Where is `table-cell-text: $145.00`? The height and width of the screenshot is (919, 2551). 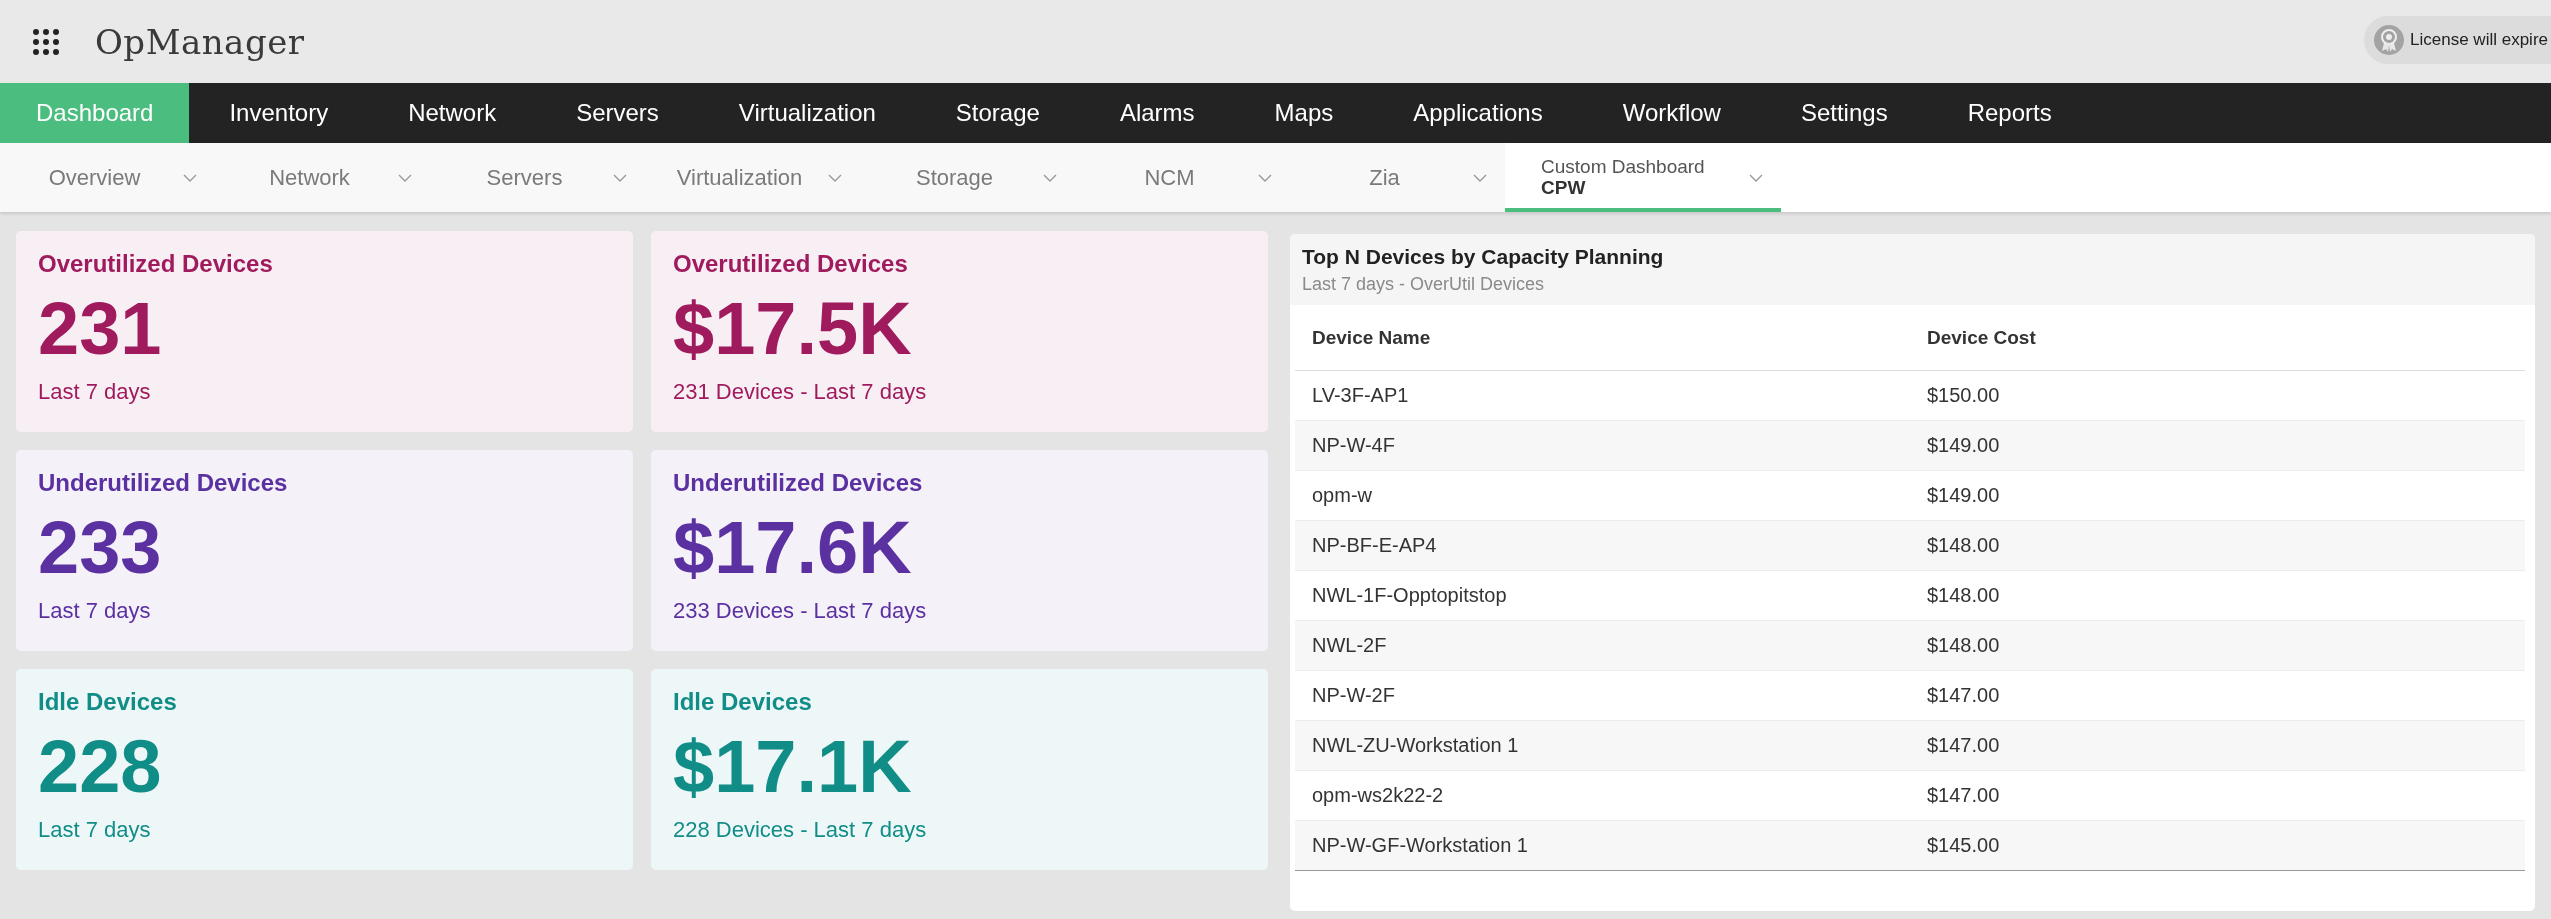 table-cell-text: $145.00 is located at coordinates (1963, 845).